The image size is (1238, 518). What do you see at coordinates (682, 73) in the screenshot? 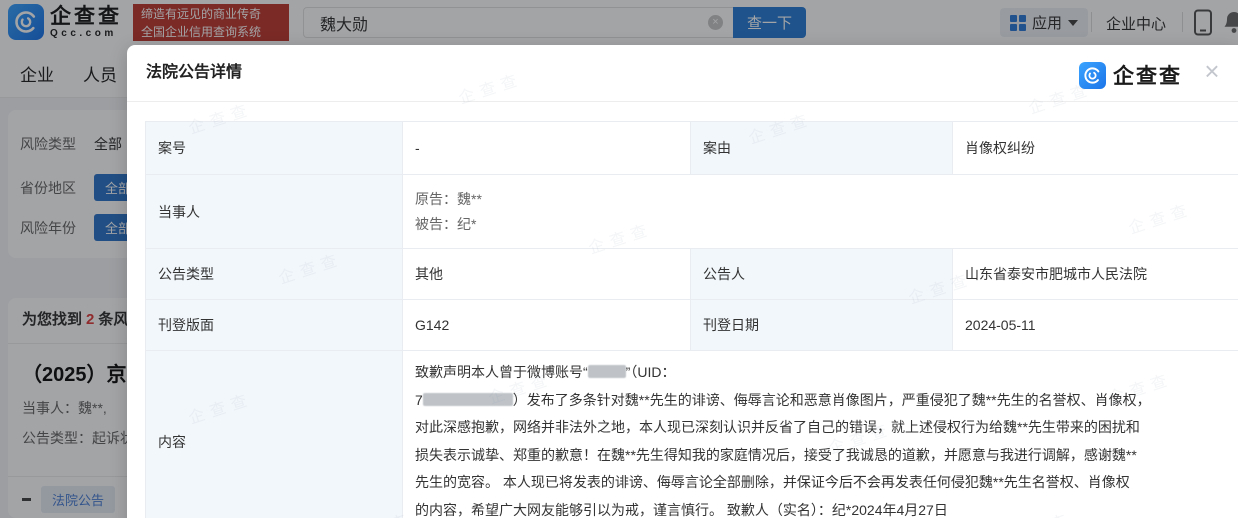
I see `modal-header: 法院公告详情 企查查 ×` at bounding box center [682, 73].